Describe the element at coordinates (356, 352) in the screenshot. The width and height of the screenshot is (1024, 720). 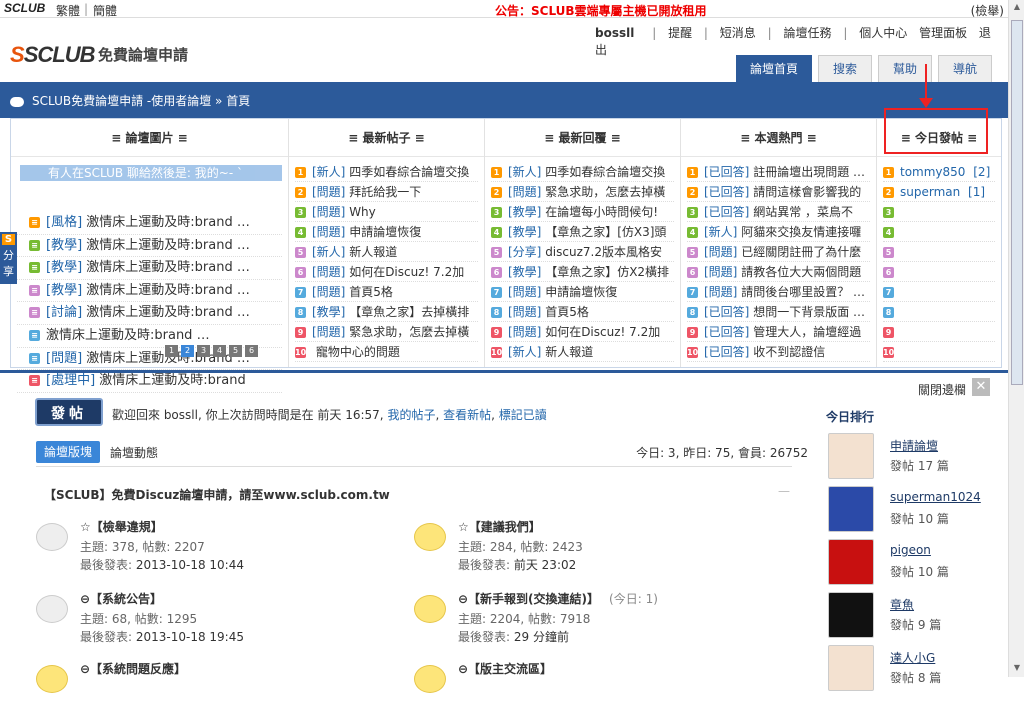
I see `post-title: 寵物中心的問題` at that location.